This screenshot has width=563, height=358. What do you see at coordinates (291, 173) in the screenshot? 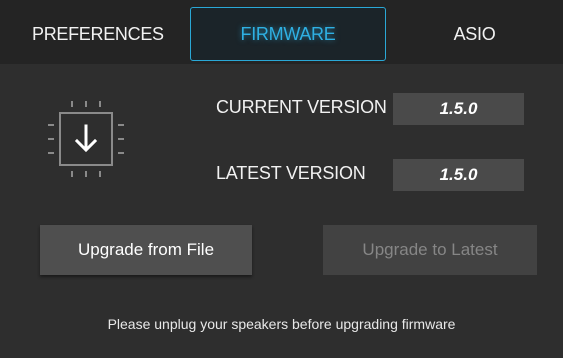
I see `latest-version-label: LATEST VERSION` at bounding box center [291, 173].